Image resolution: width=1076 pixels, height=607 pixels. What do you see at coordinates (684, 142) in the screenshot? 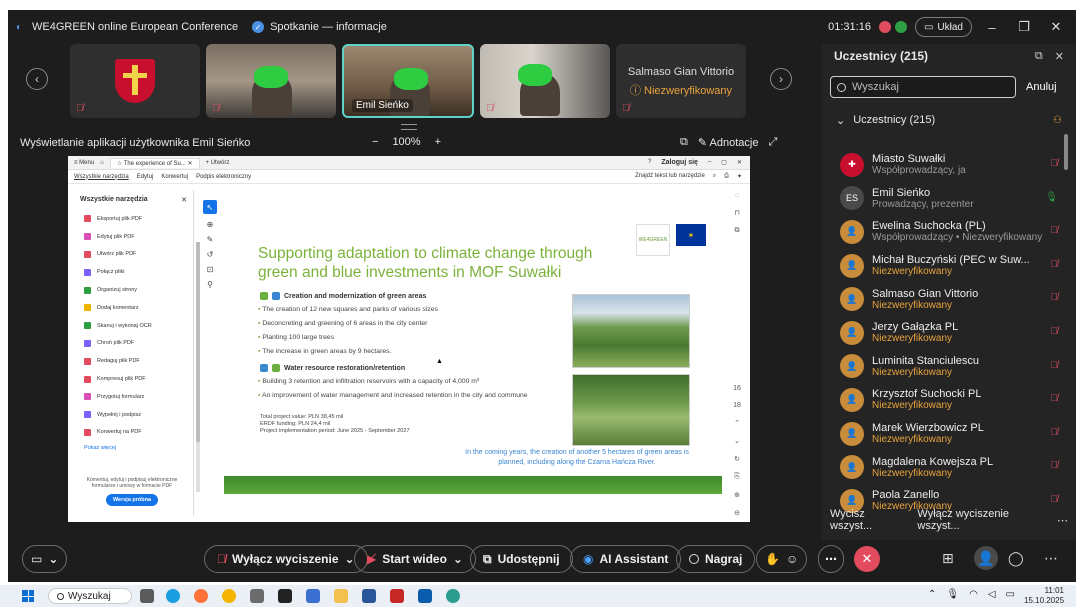
I see `share-screen-icon: ⧉` at bounding box center [684, 142].